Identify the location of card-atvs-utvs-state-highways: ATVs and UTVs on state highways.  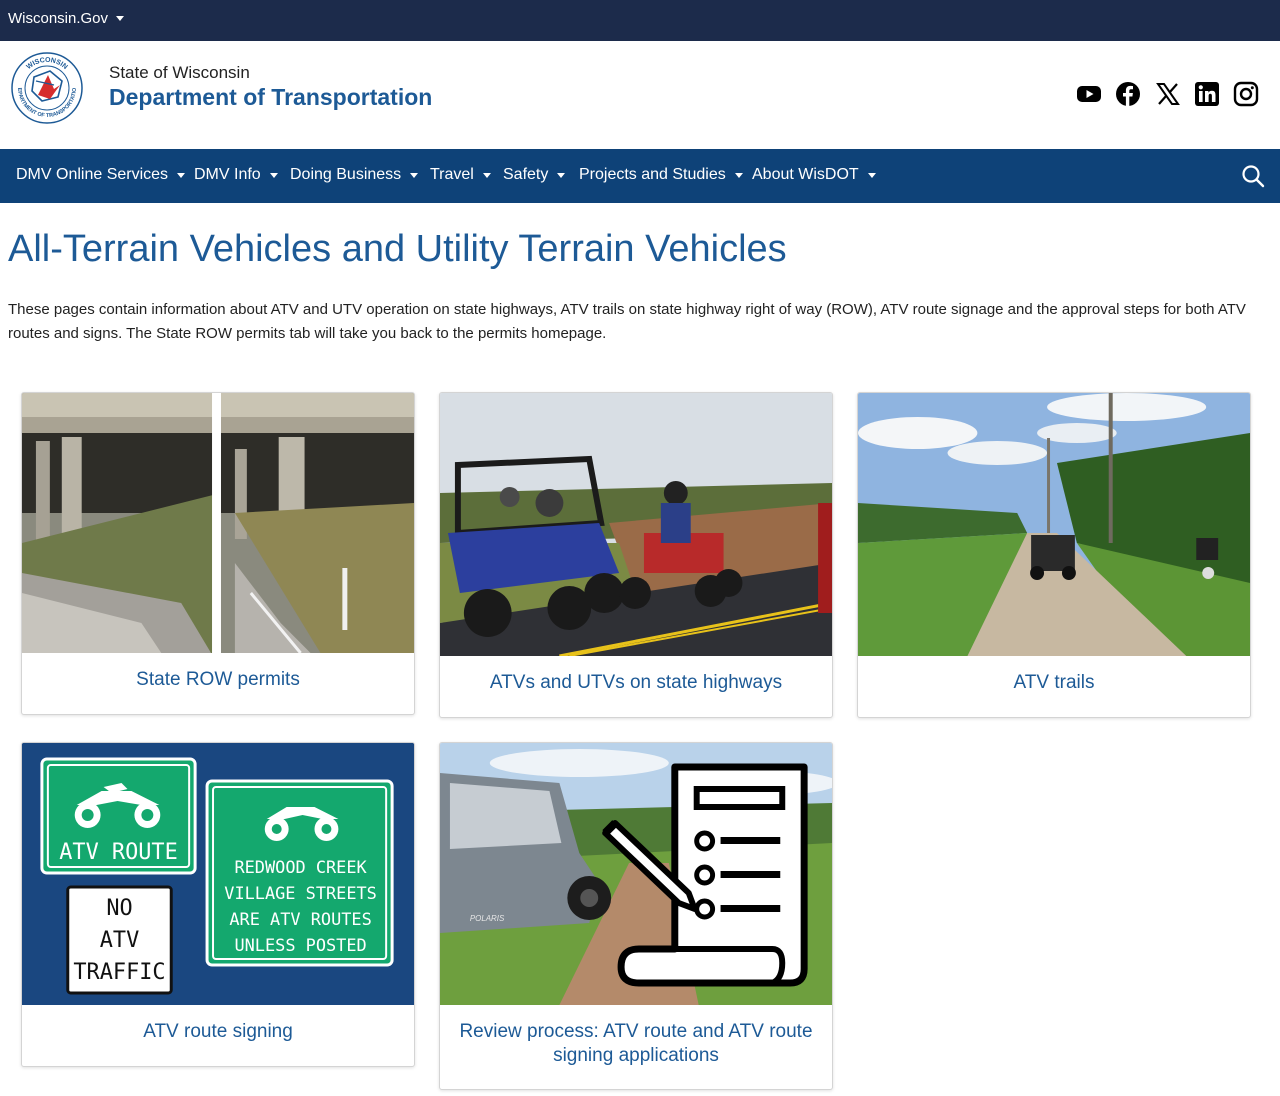
(636, 555).